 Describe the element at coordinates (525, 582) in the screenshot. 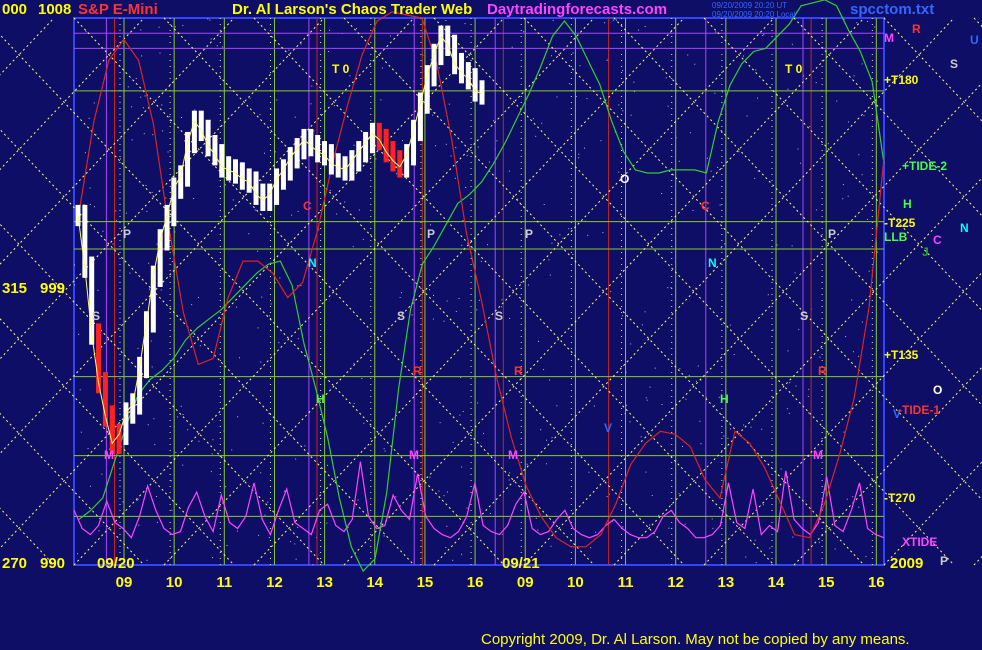

I see `x-tick-label: 09` at that location.